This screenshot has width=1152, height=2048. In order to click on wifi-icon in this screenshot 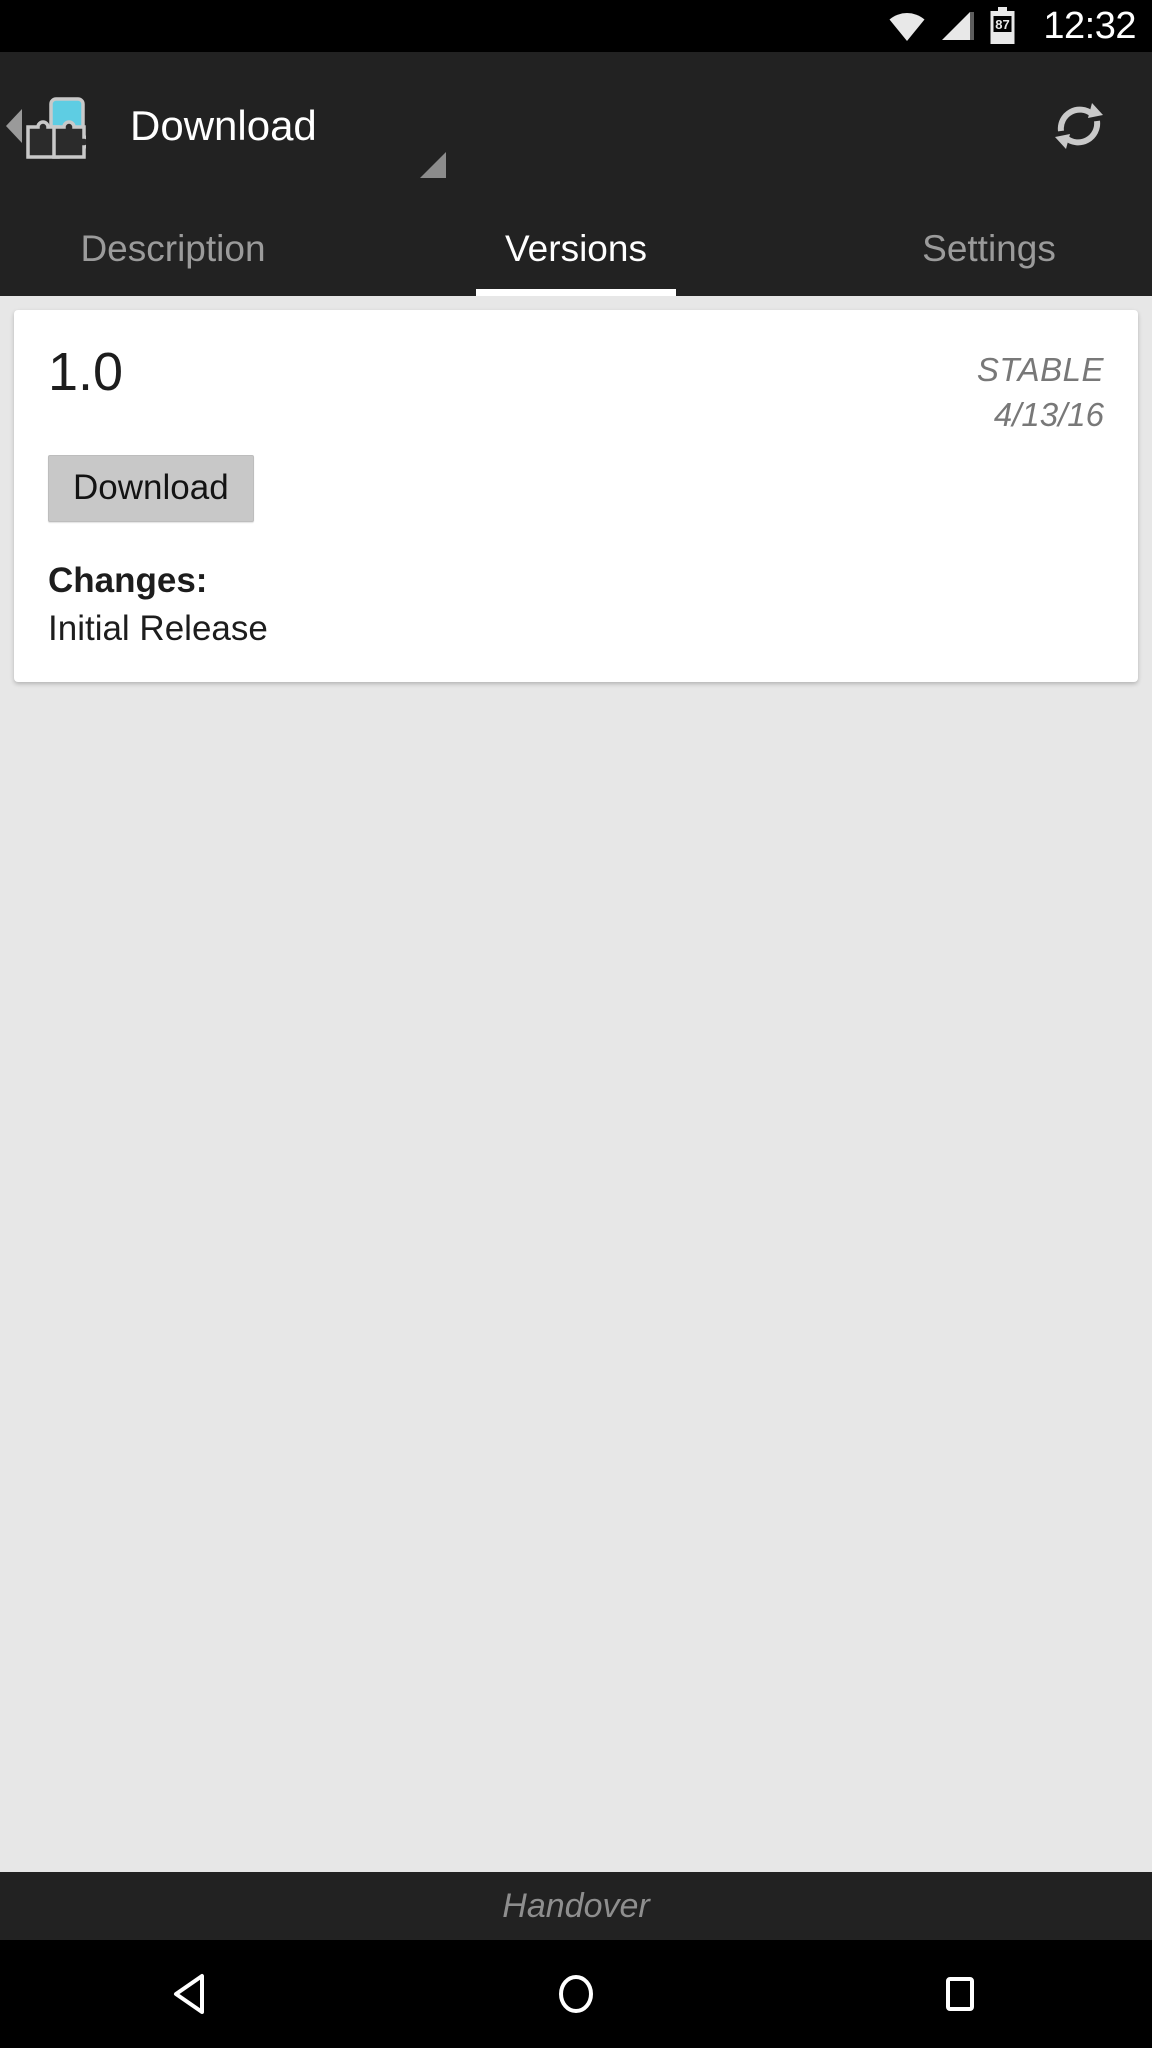, I will do `click(907, 26)`.